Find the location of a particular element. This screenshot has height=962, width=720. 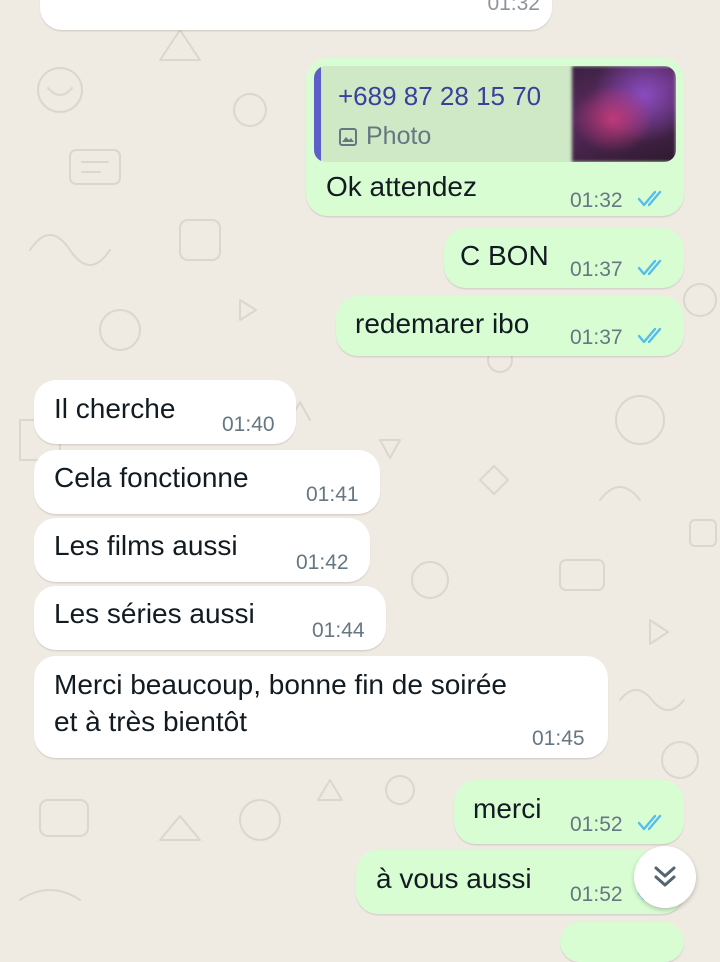

message-text-line-2: et à très bientôt is located at coordinates (151, 721).